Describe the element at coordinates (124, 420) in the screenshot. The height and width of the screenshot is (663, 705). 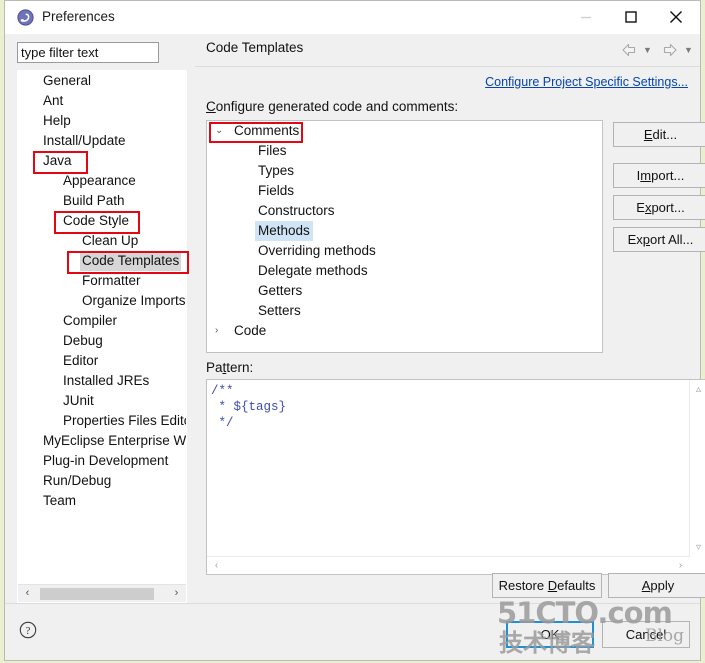
I see `sidebar-item-label: Properties Files Editor` at that location.